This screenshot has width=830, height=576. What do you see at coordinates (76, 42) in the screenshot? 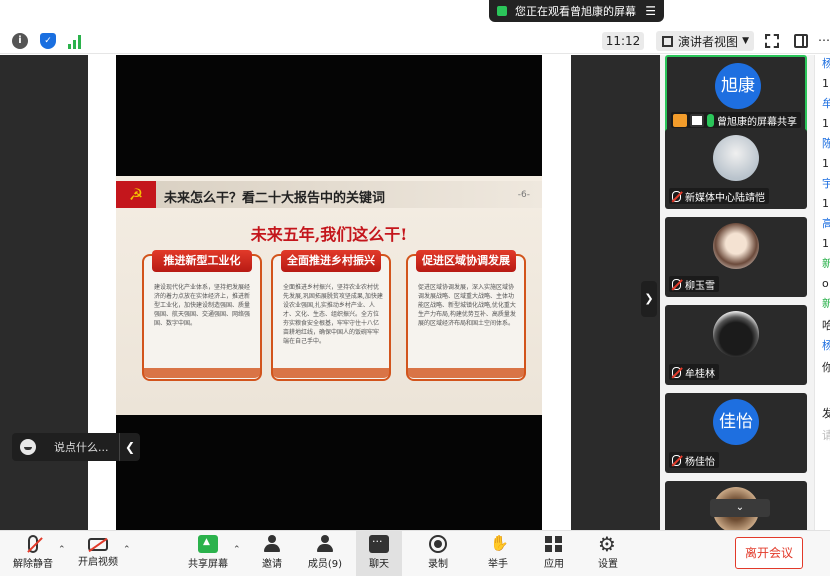
I see `signal-icon` at bounding box center [76, 42].